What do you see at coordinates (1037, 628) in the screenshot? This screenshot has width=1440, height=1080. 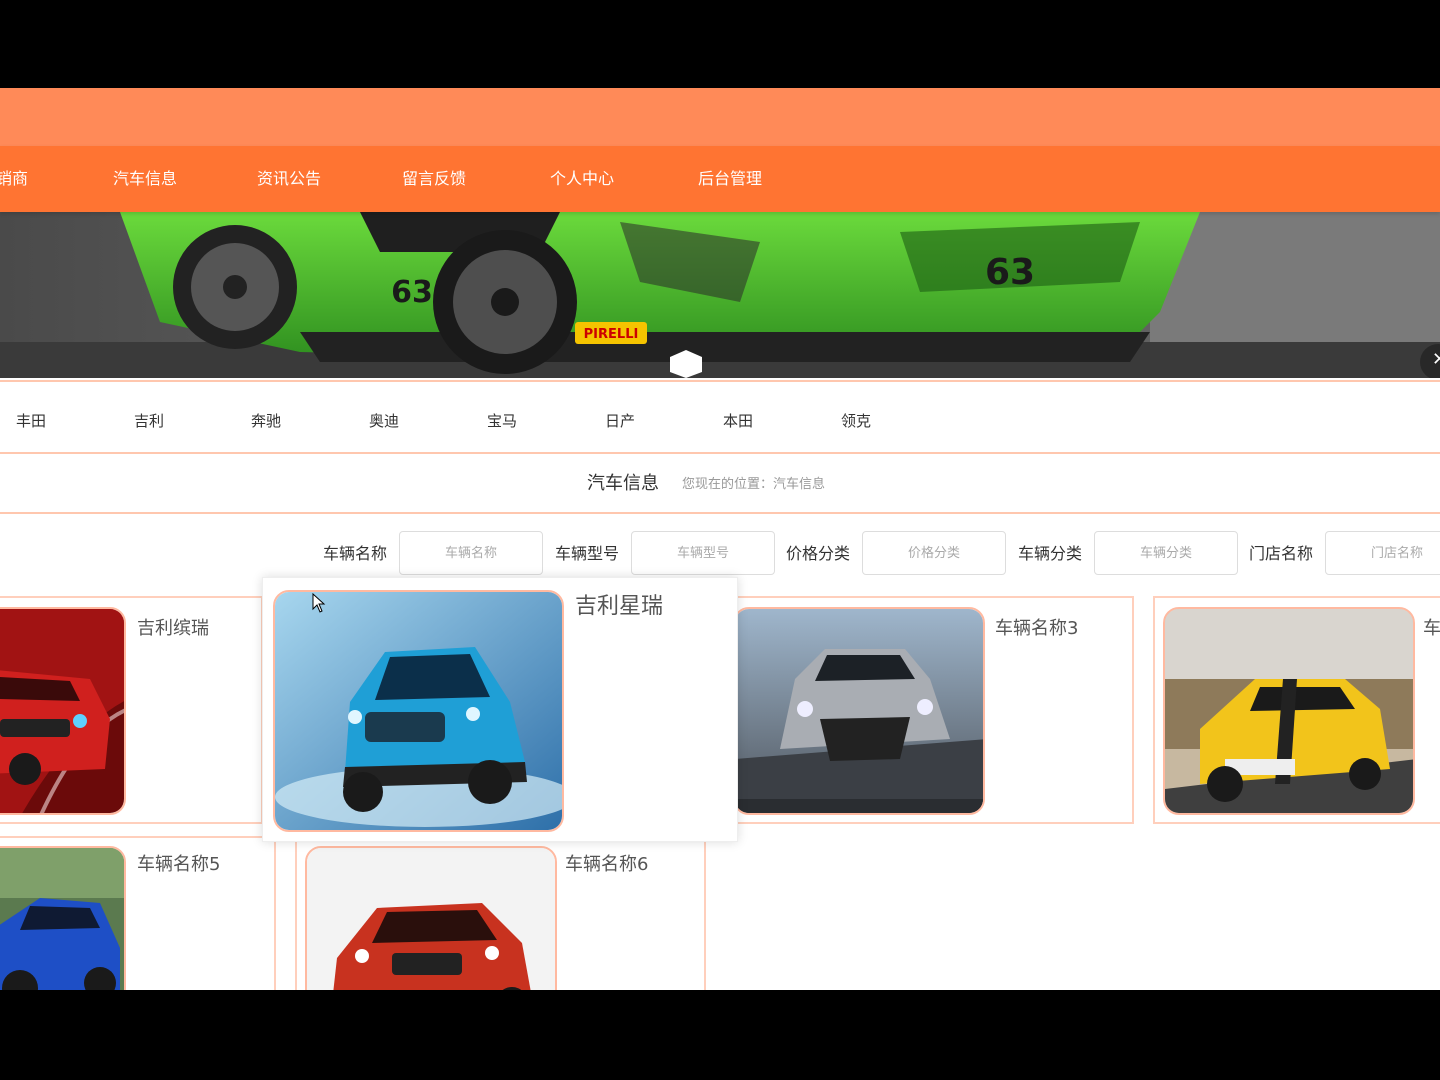 I see `car-name-3: 车辆名称3` at bounding box center [1037, 628].